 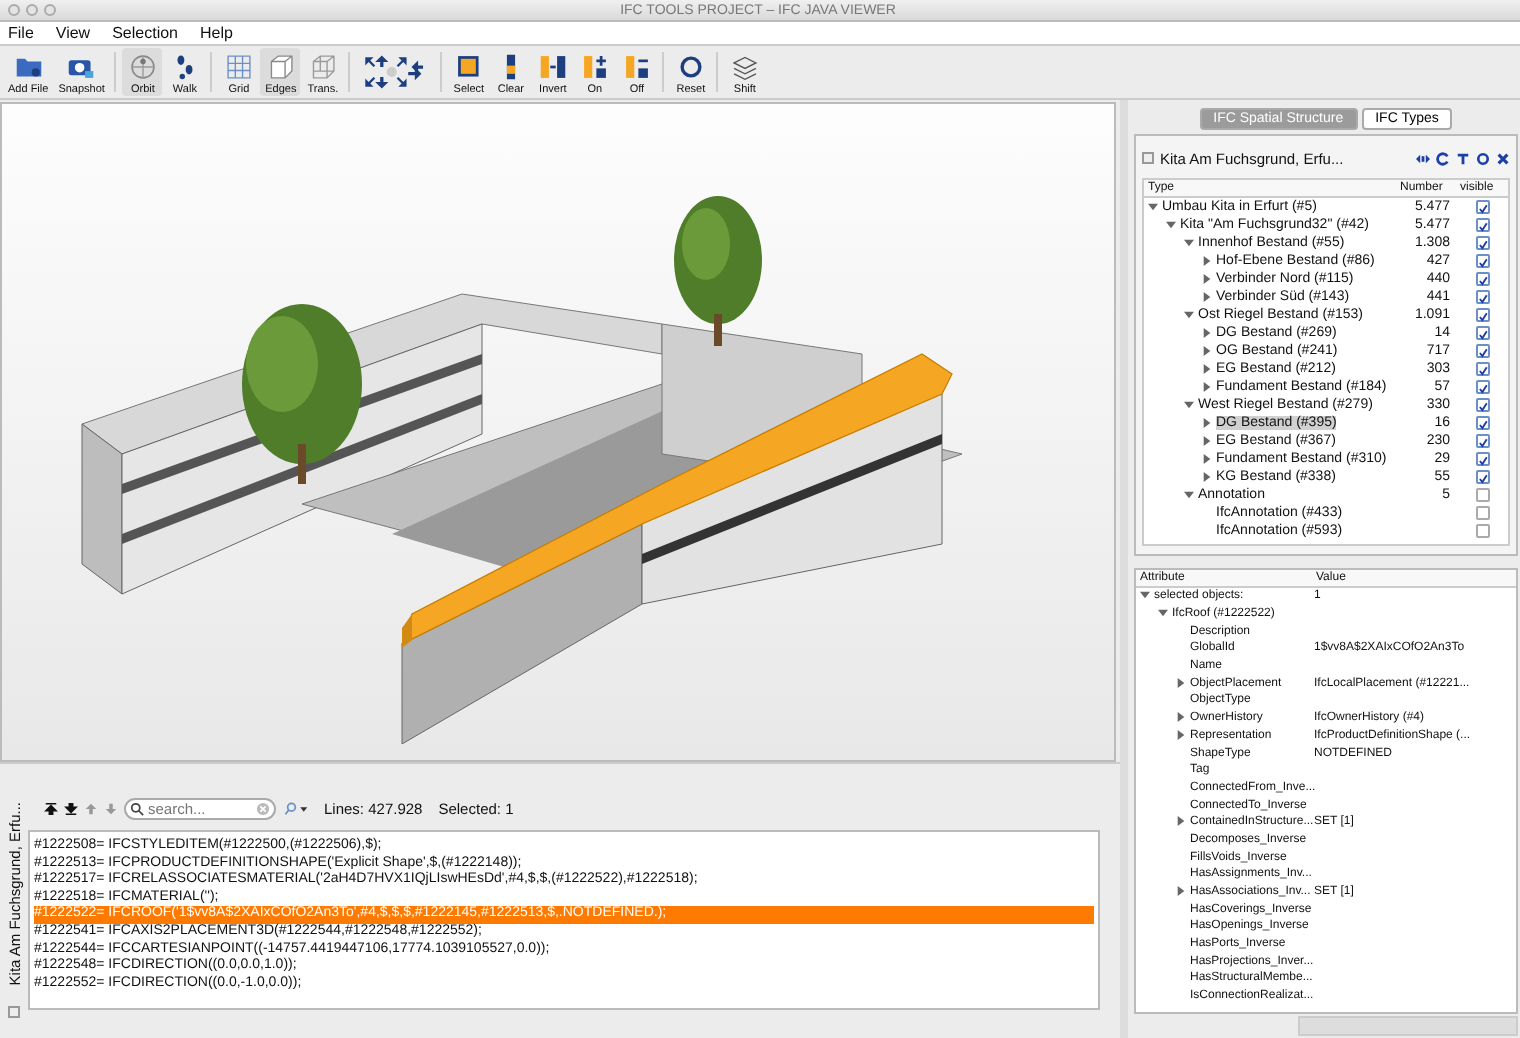 I want to click on menu-item: File, so click(x=21, y=33).